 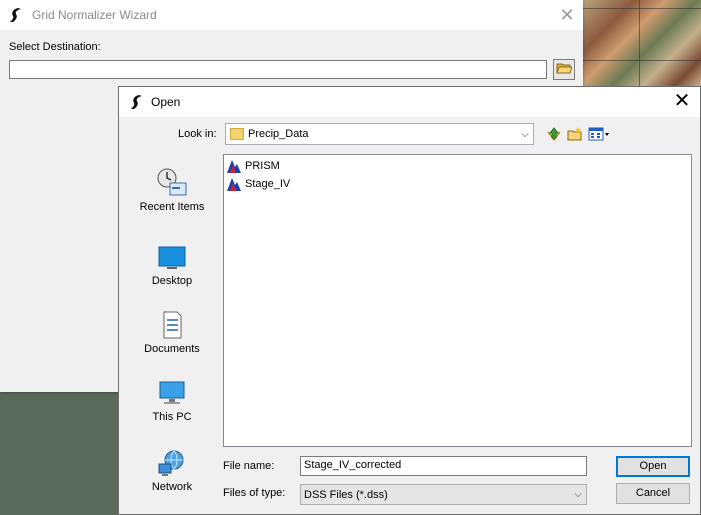 I want to click on documents-icon, so click(x=172, y=325).